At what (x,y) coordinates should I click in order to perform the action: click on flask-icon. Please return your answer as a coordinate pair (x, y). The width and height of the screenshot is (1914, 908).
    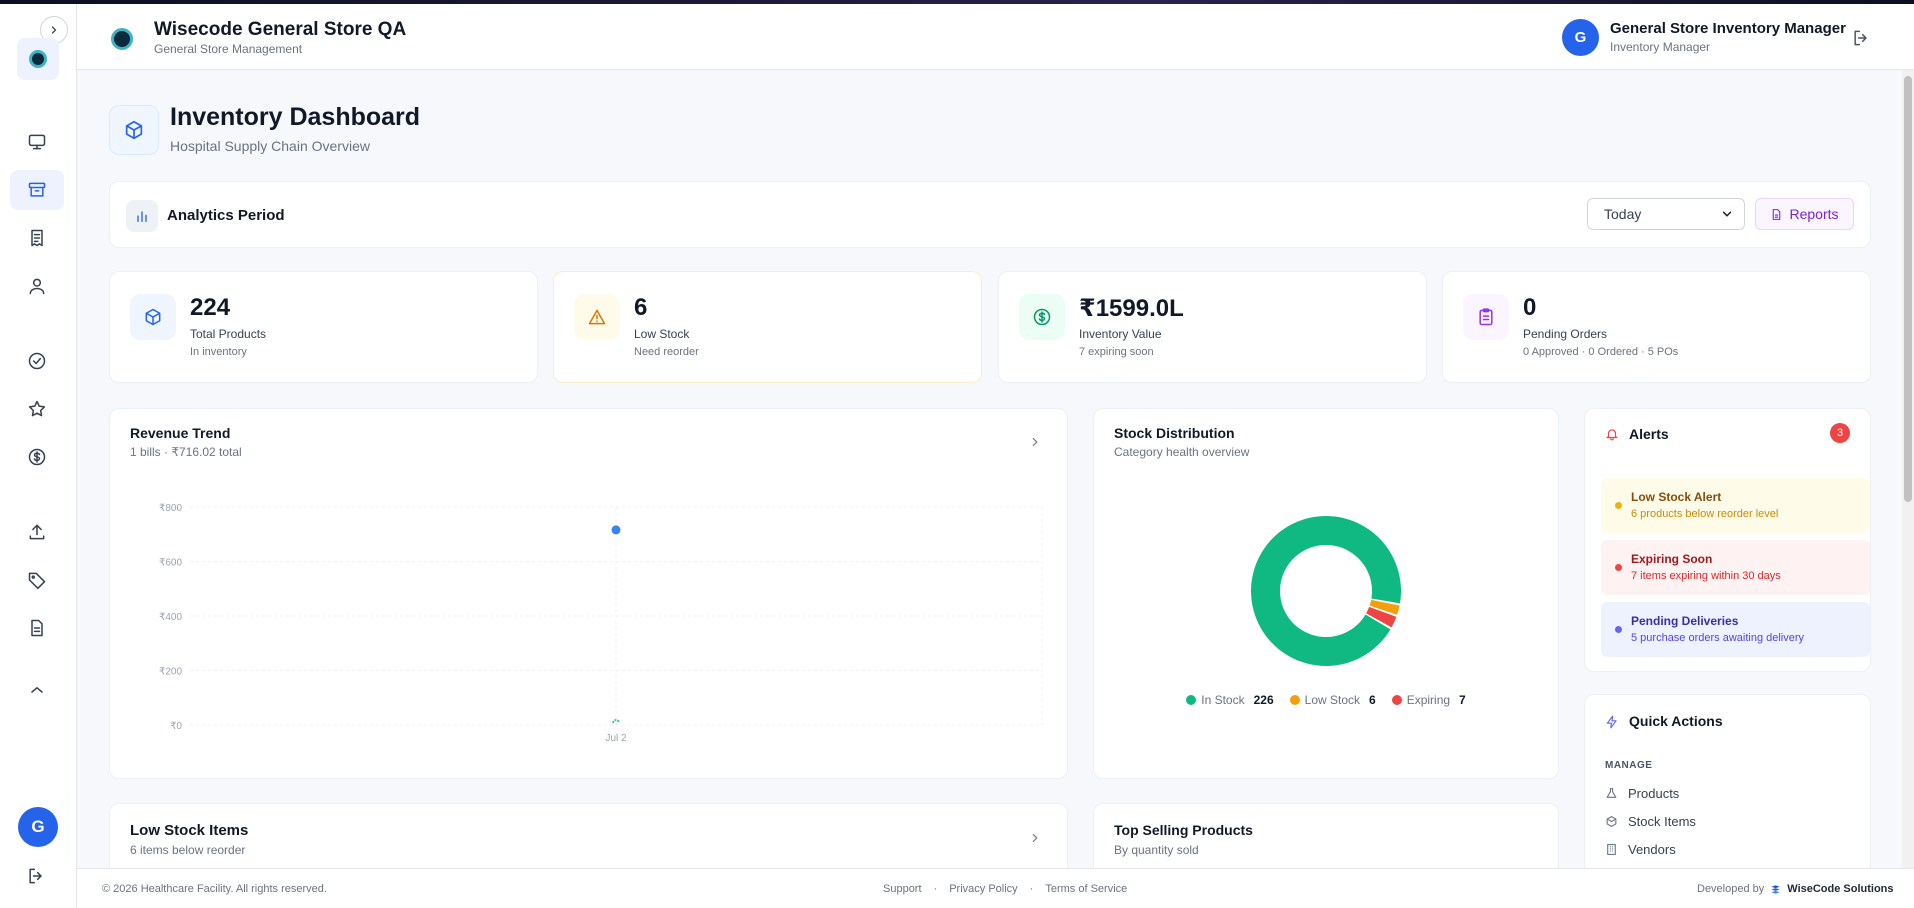
    Looking at the image, I should click on (1611, 793).